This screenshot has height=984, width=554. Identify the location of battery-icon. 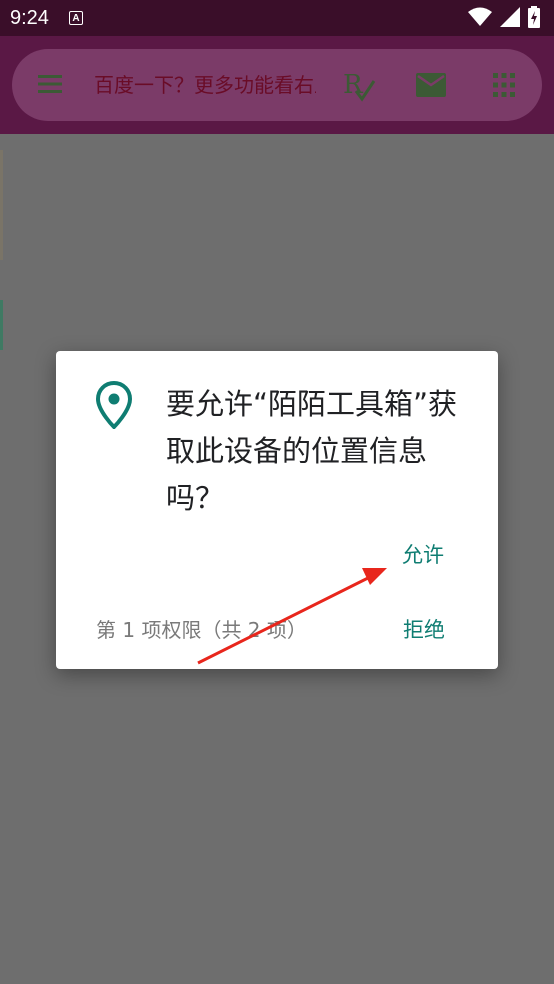
(534, 17).